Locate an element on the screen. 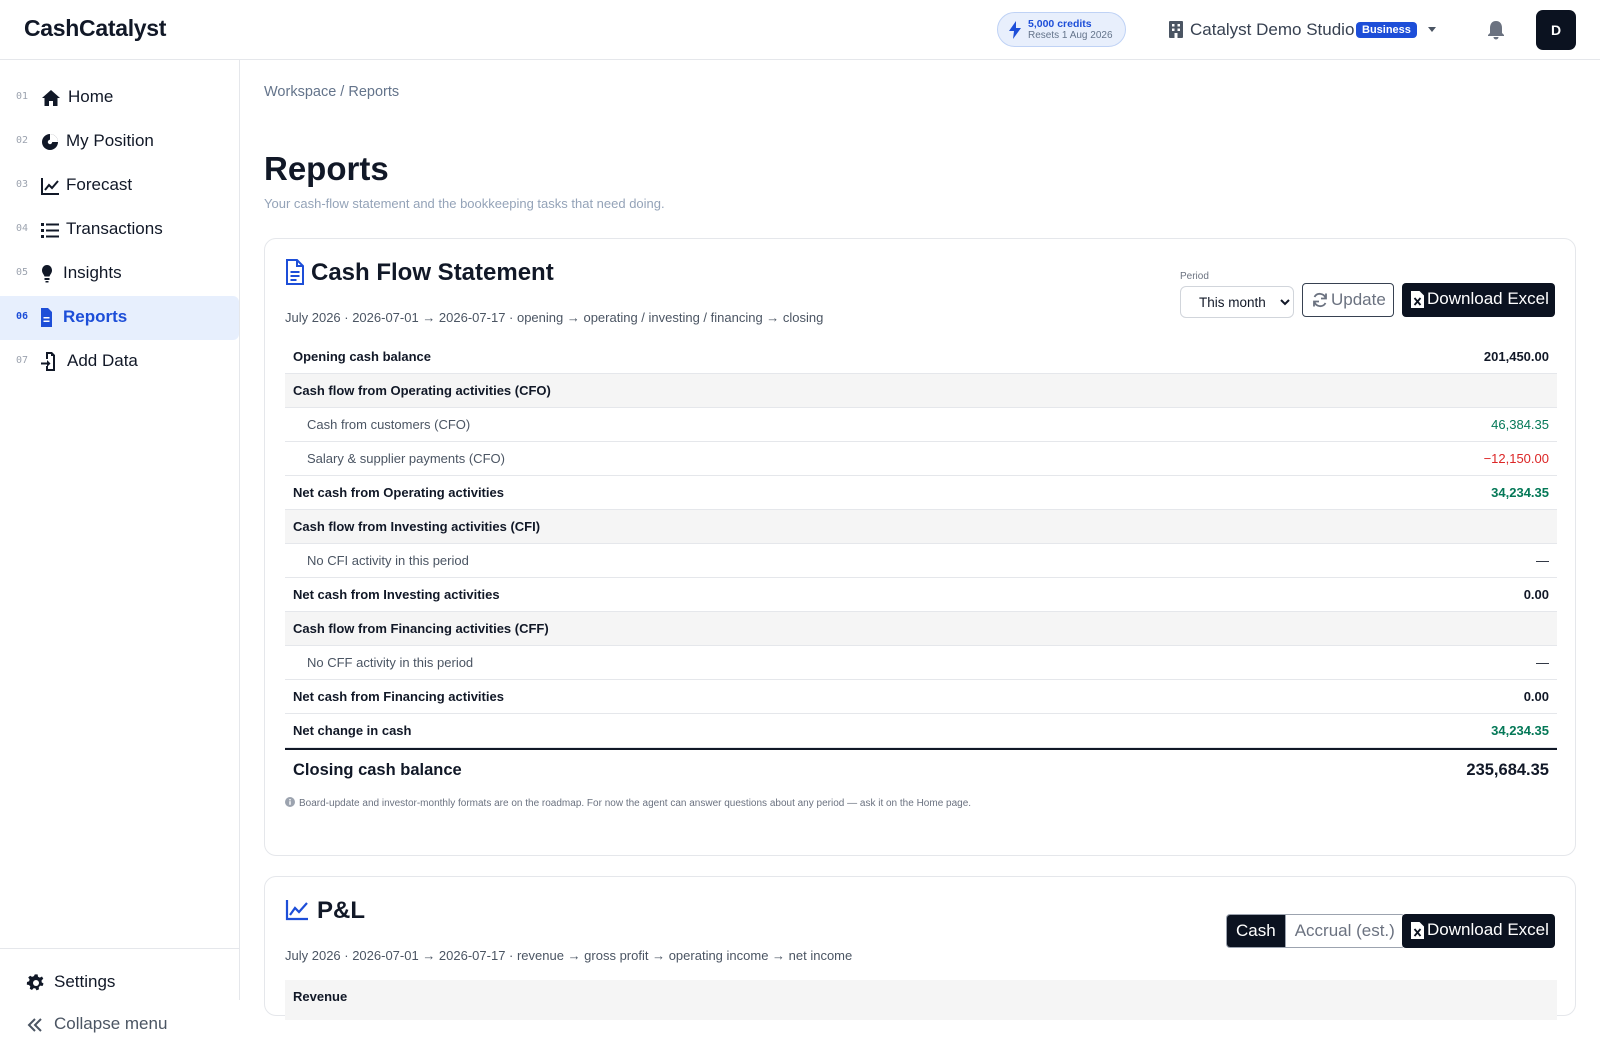  bell-icon is located at coordinates (1496, 30).